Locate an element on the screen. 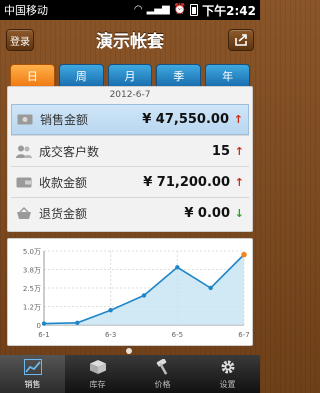  tab-week: 周 is located at coordinates (81, 75).